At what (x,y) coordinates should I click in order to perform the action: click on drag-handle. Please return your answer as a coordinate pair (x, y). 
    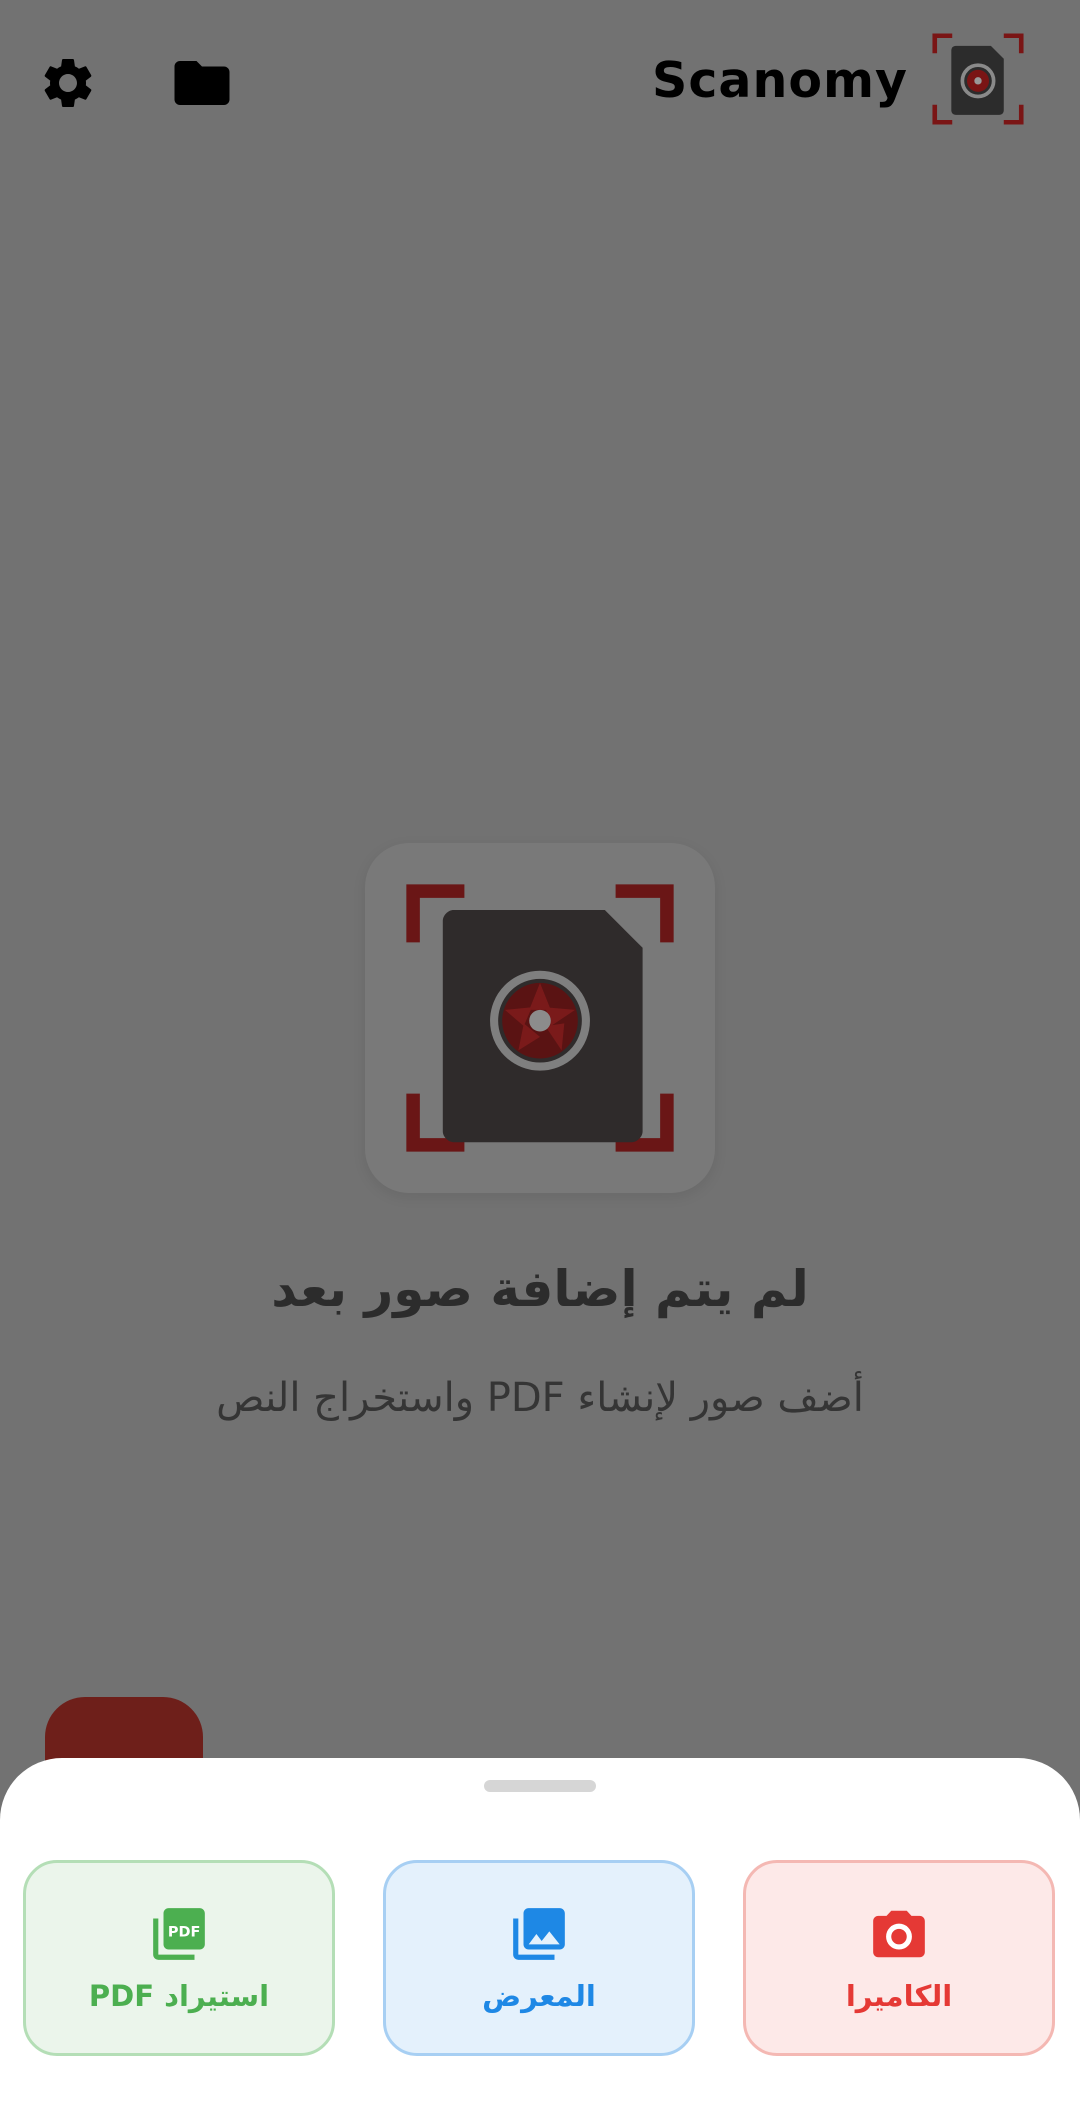
    Looking at the image, I should click on (540, 1786).